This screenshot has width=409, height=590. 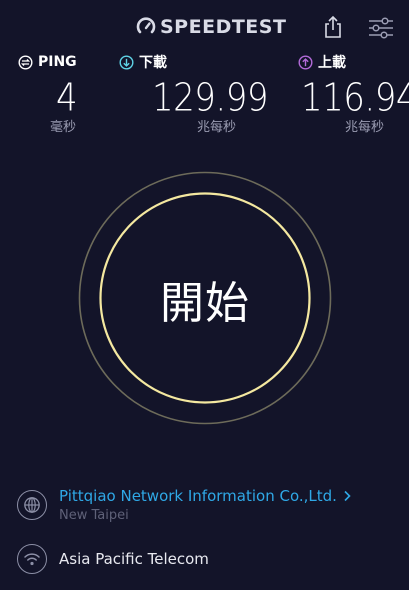 I want to click on ping-icon, so click(x=25, y=62).